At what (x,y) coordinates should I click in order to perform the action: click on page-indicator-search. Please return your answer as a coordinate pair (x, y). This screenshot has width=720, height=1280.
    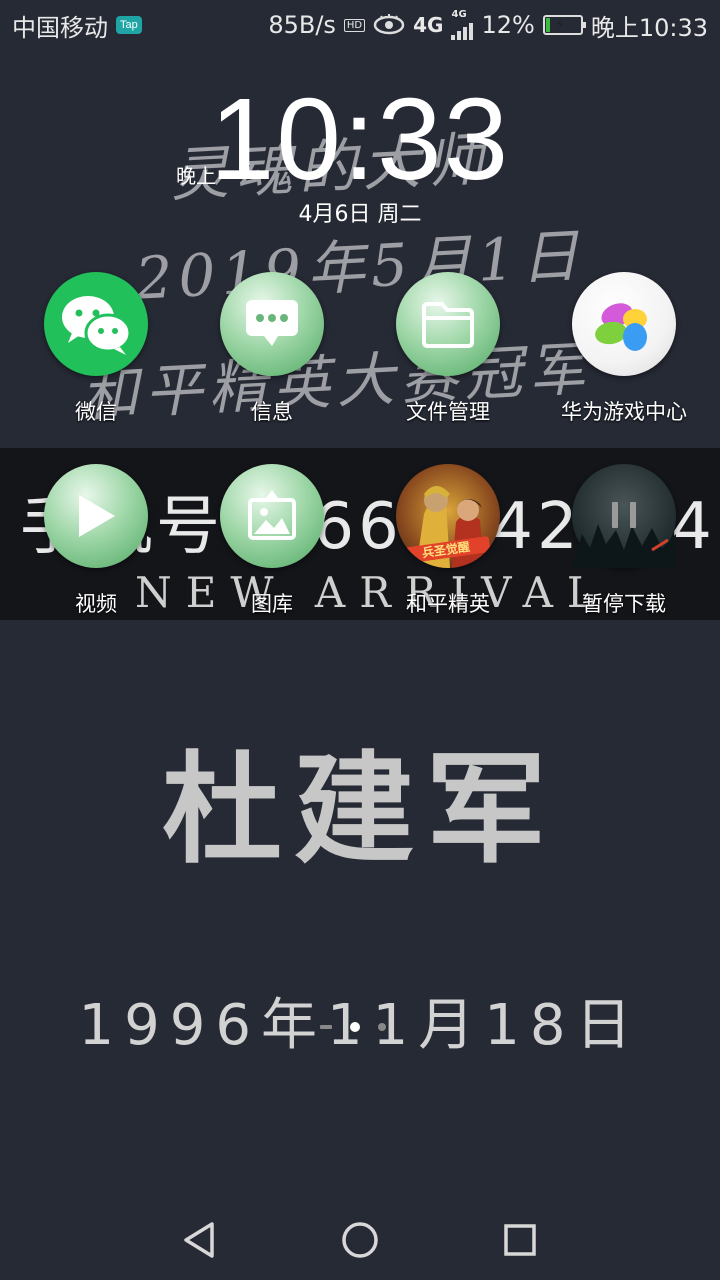
    Looking at the image, I should click on (326, 1027).